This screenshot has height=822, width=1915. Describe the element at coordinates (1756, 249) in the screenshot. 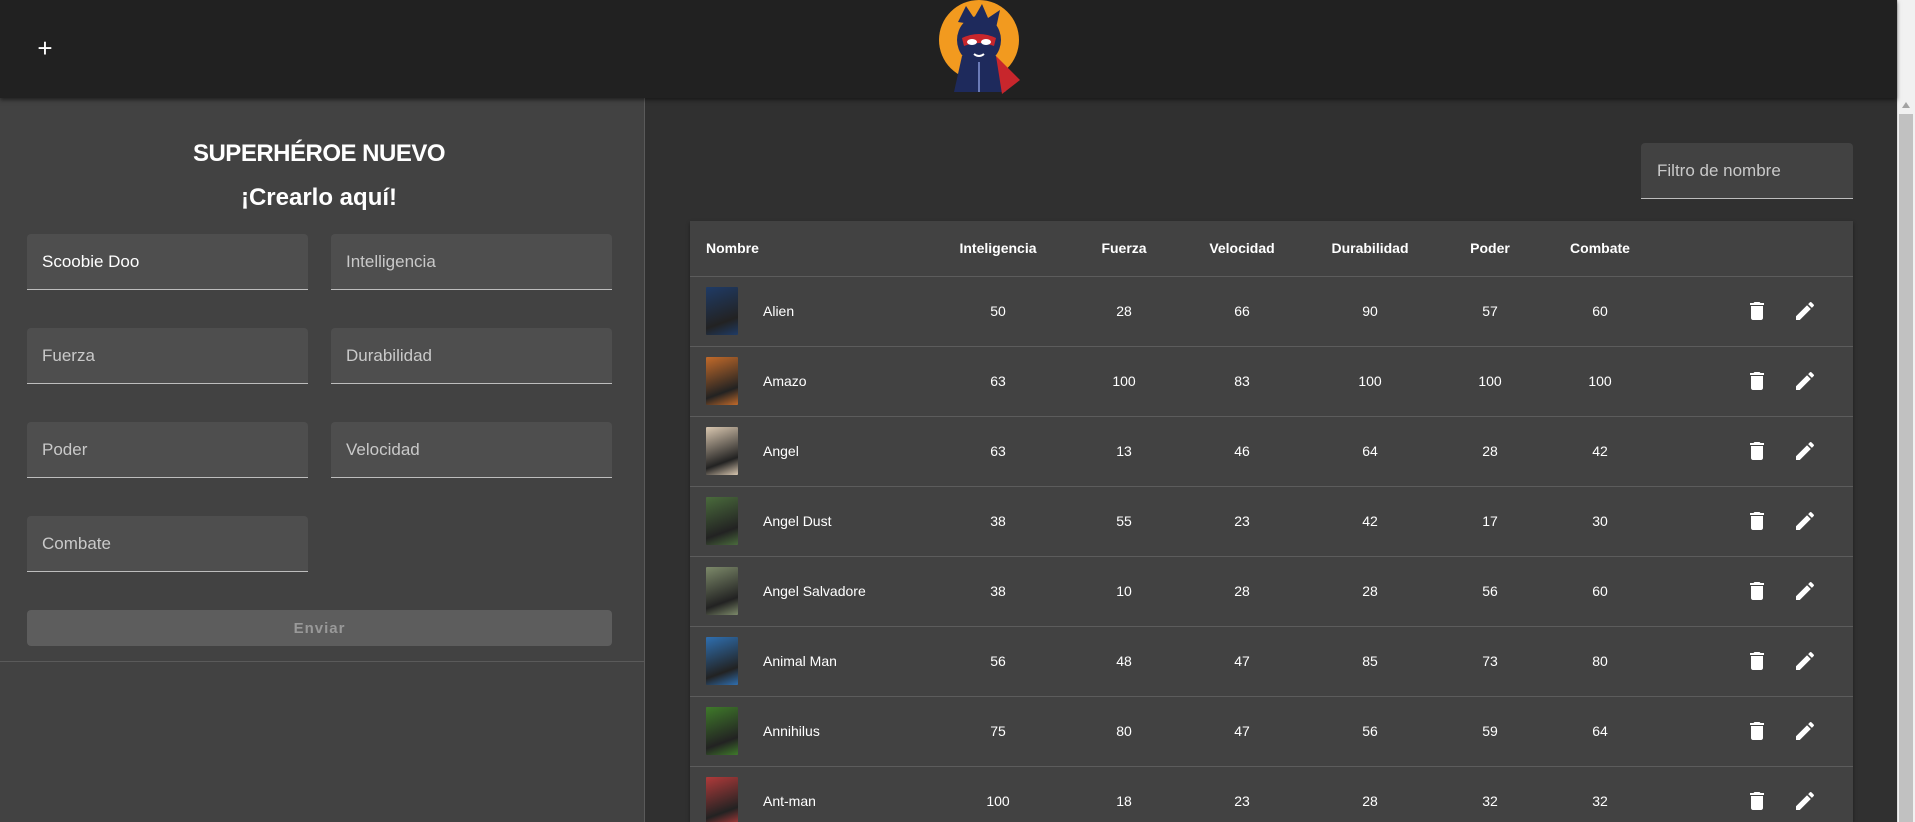

I see `column-header-actions` at that location.